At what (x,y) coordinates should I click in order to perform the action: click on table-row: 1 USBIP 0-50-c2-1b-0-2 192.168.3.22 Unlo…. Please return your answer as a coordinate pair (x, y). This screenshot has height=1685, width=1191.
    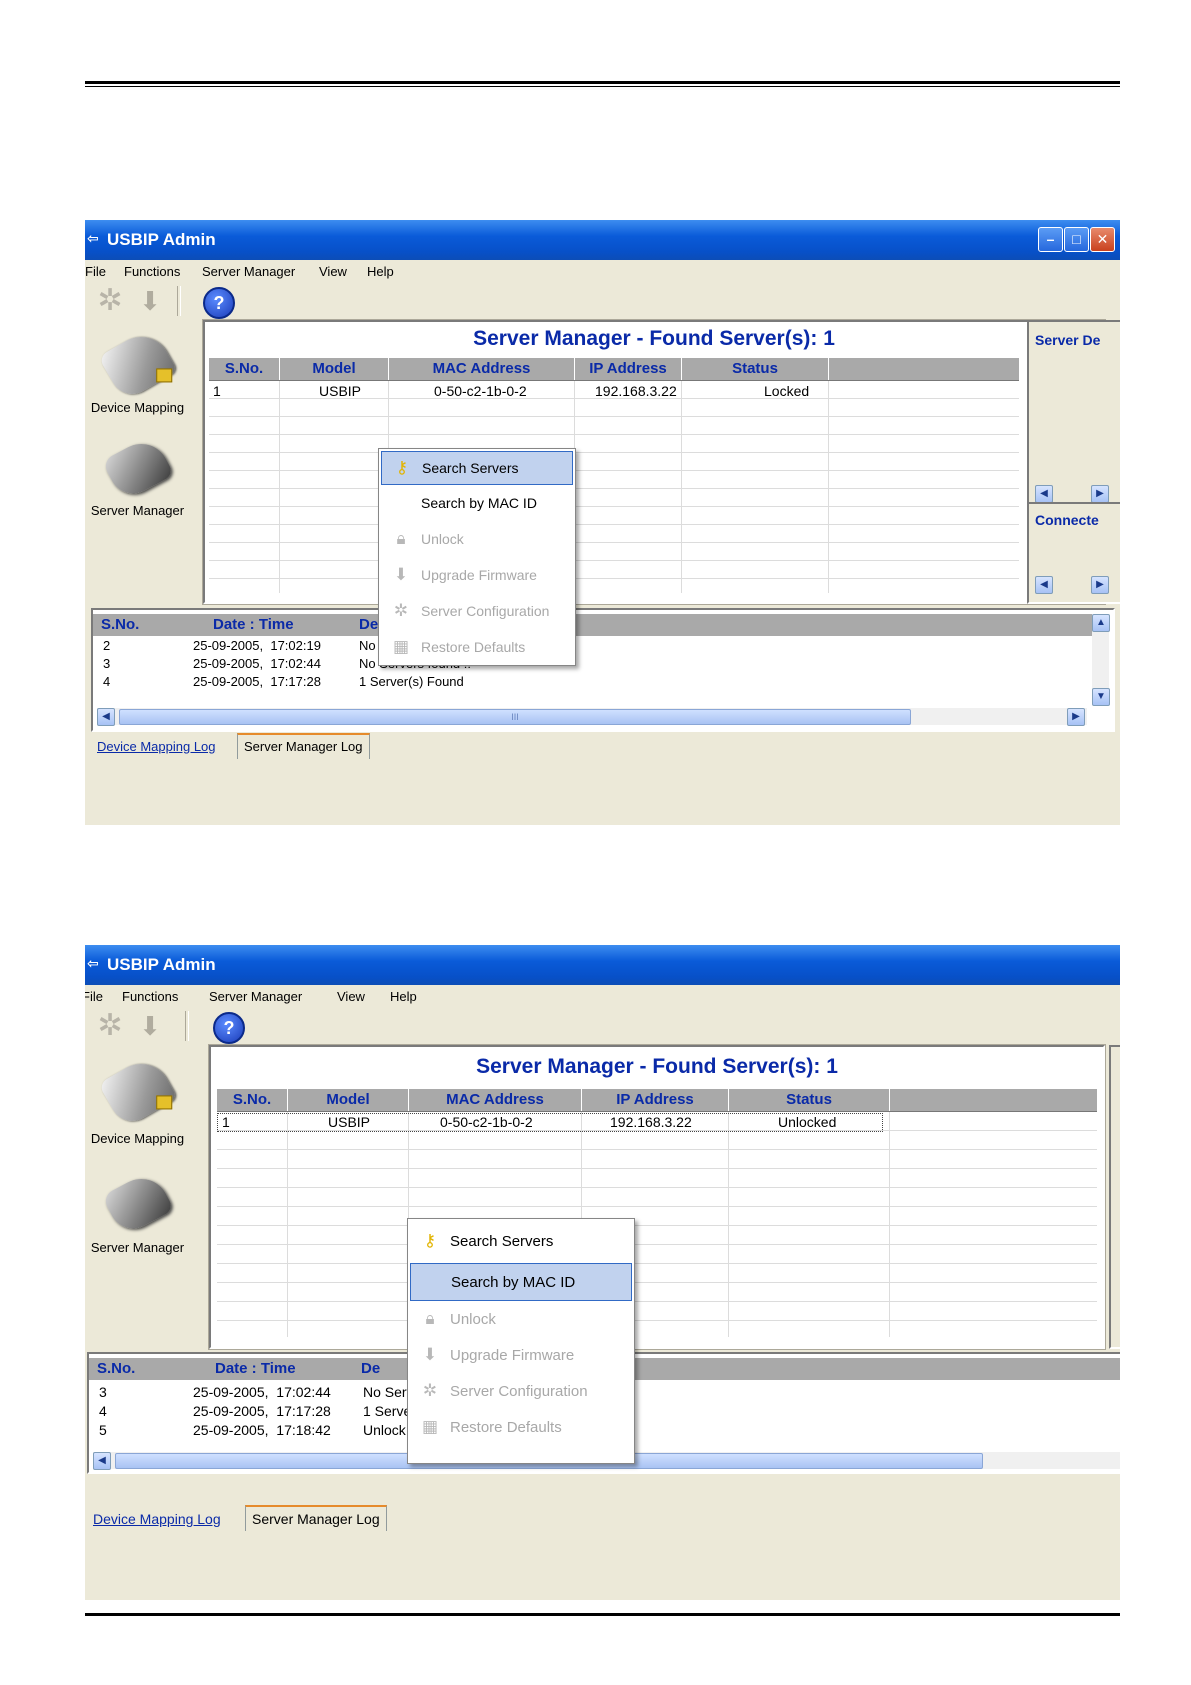
    Looking at the image, I should click on (550, 1122).